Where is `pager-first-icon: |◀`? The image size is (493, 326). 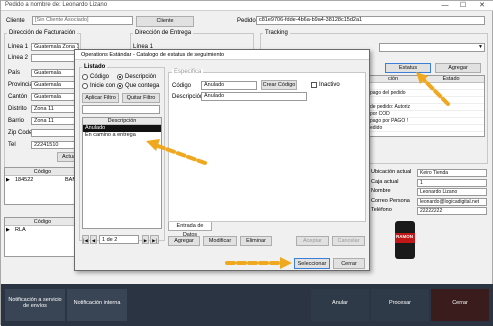 pager-first-icon: |◀ is located at coordinates (85, 239).